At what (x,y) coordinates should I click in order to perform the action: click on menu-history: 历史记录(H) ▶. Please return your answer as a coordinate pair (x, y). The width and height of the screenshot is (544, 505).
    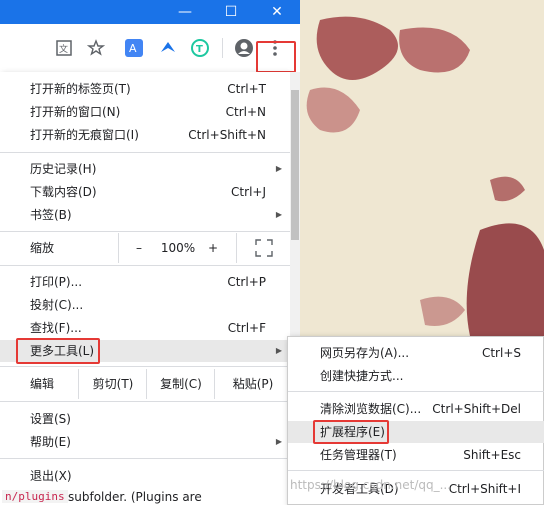
    Looking at the image, I should click on (145, 169).